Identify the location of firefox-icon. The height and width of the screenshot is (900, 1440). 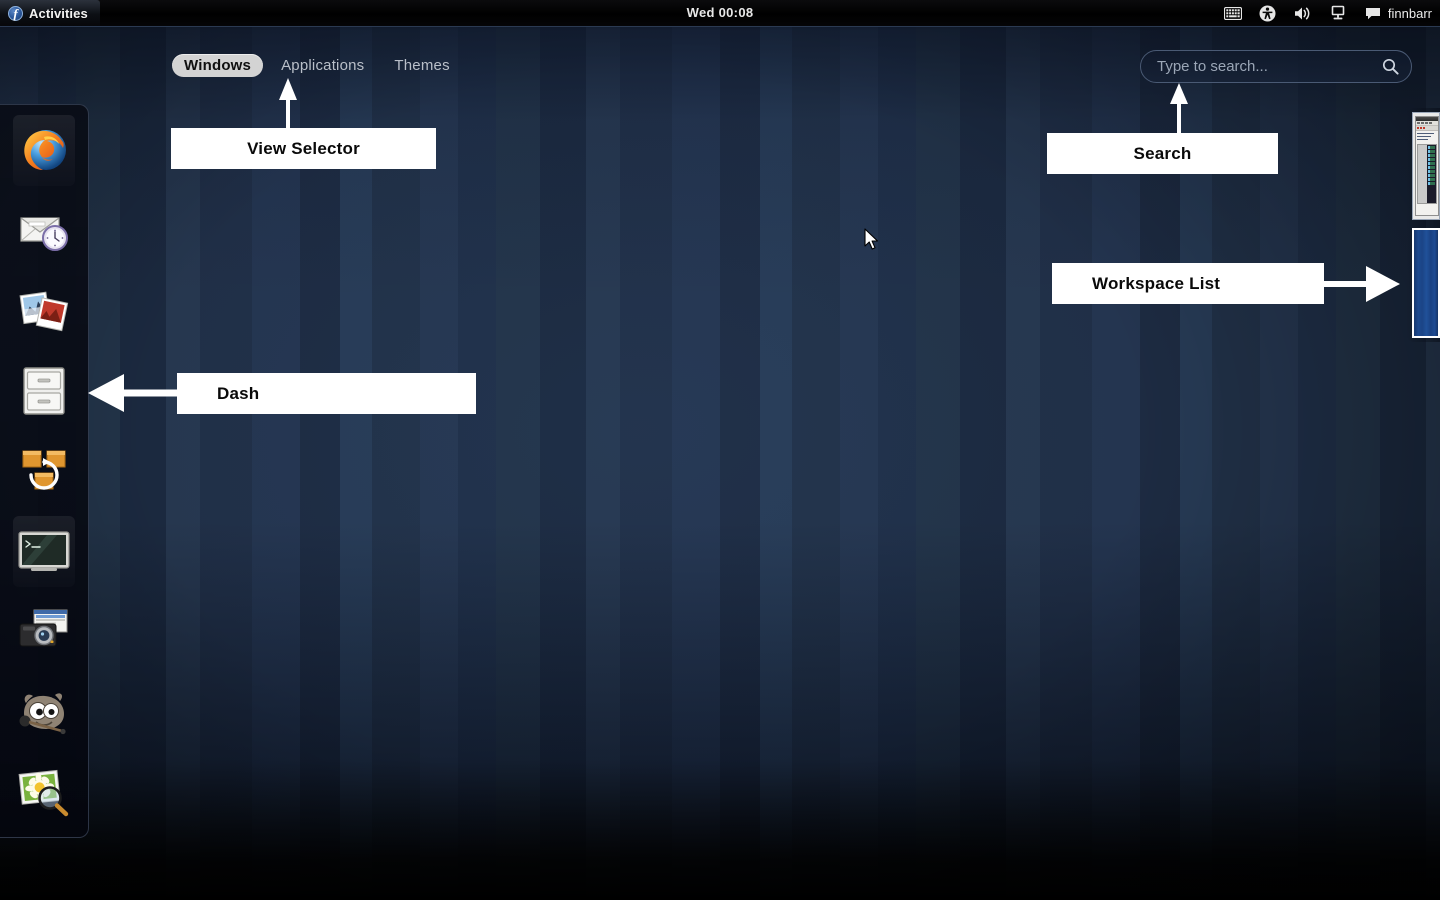
(44, 151).